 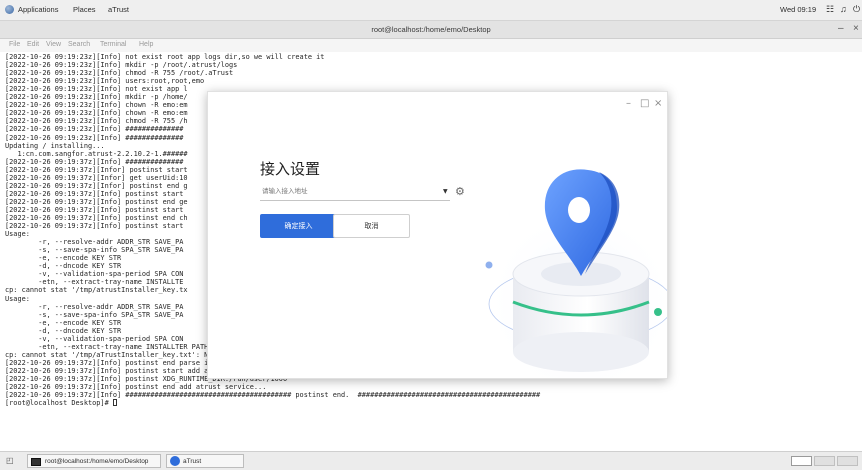 What do you see at coordinates (347, 191) in the screenshot?
I see `address-input` at bounding box center [347, 191].